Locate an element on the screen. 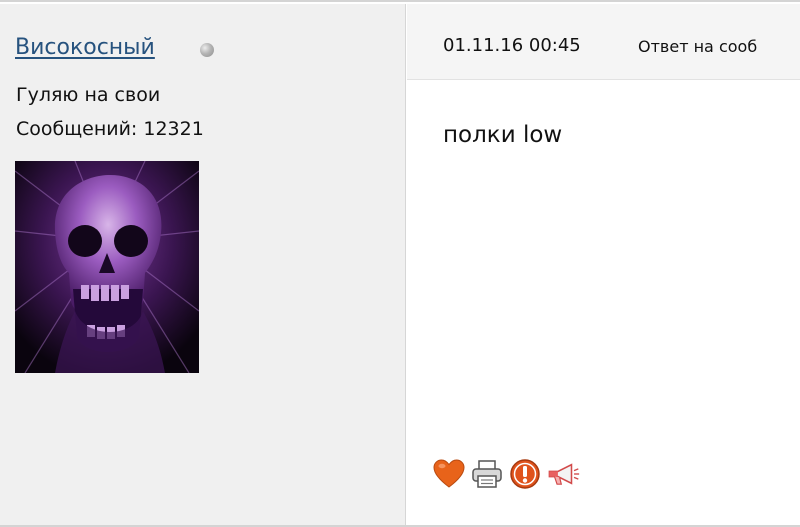 This screenshot has height=527, width=800. printer-icon is located at coordinates (487, 474).